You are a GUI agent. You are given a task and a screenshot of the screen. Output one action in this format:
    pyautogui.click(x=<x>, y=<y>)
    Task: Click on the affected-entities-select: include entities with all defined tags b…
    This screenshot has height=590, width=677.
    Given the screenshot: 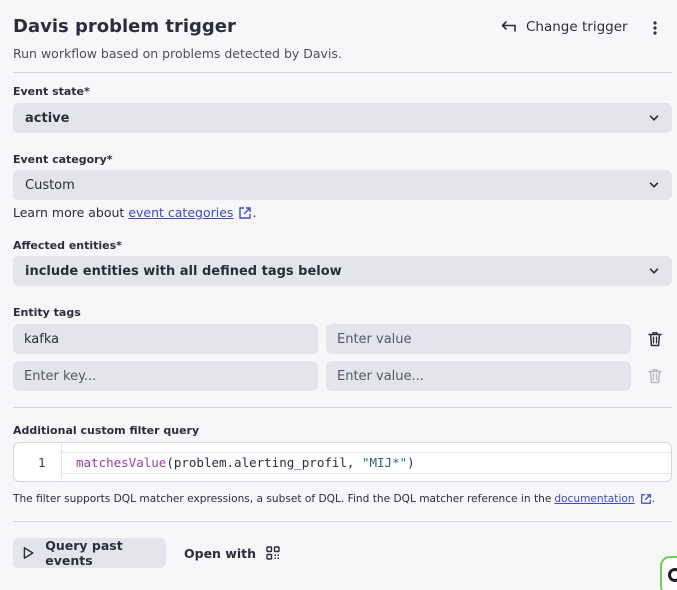 What is the action you would take?
    pyautogui.click(x=342, y=271)
    